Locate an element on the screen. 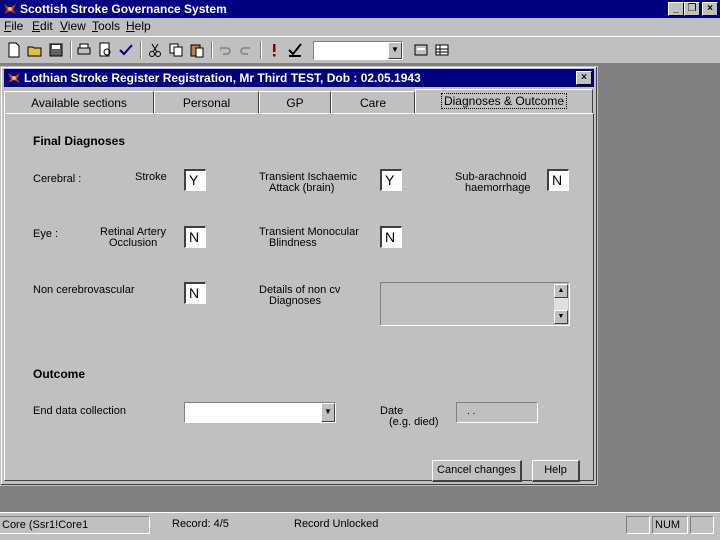 The image size is (720, 540). toolbar-combo: ▼ is located at coordinates (358, 50).